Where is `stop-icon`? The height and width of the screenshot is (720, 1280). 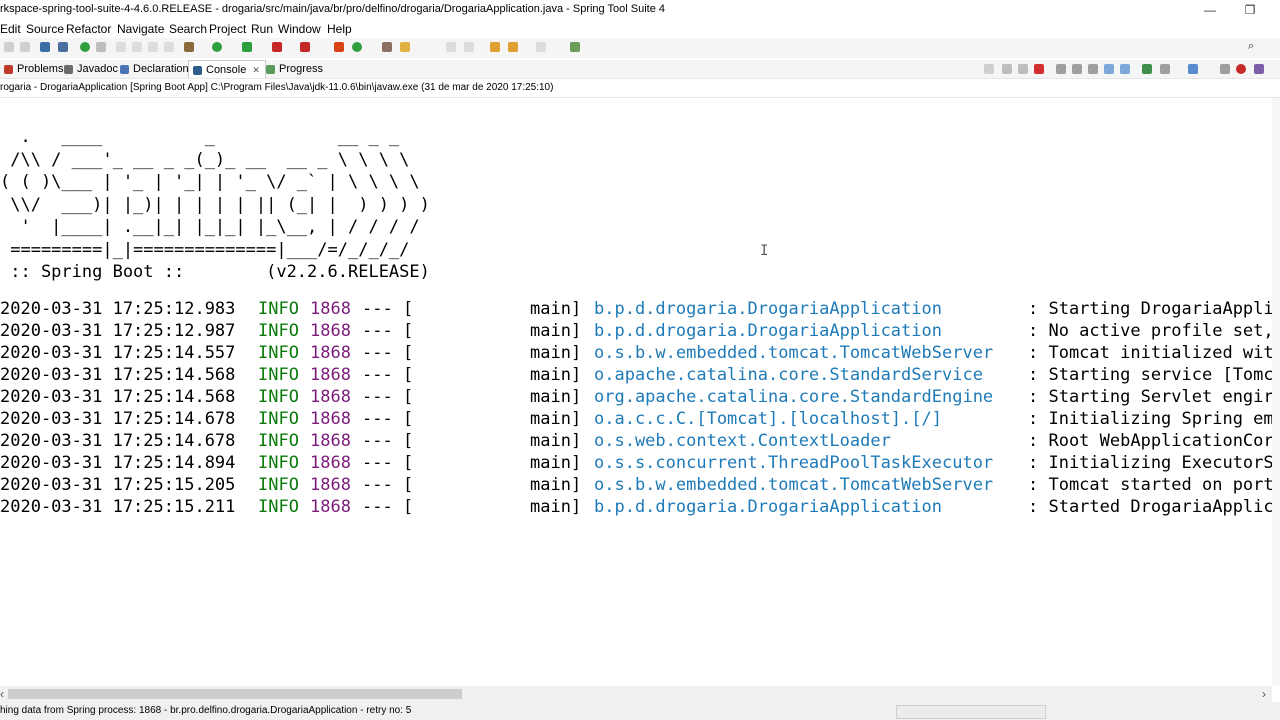 stop-icon is located at coordinates (277, 47).